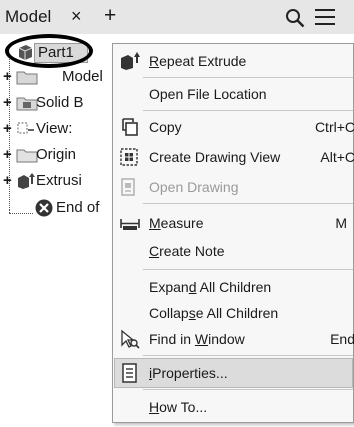 Image resolution: width=354 pixels, height=427 pixels. What do you see at coordinates (60, 102) in the screenshot?
I see `tree-item-label: Solid B` at bounding box center [60, 102].